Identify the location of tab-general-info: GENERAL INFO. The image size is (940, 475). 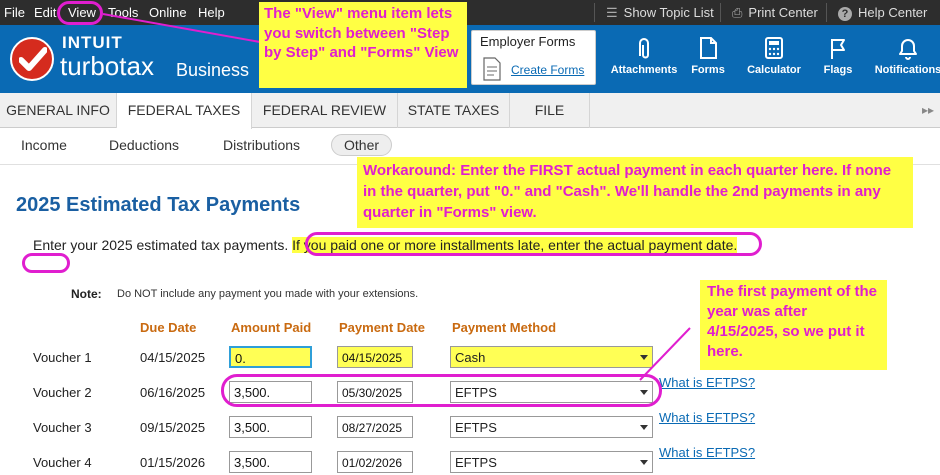
(58, 110).